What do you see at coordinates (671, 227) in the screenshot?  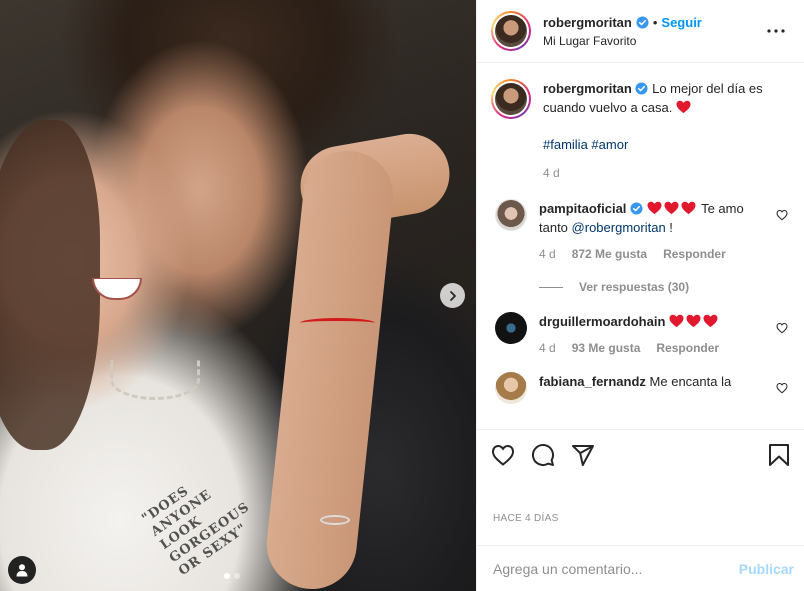 I see `comment-suffix: !` at bounding box center [671, 227].